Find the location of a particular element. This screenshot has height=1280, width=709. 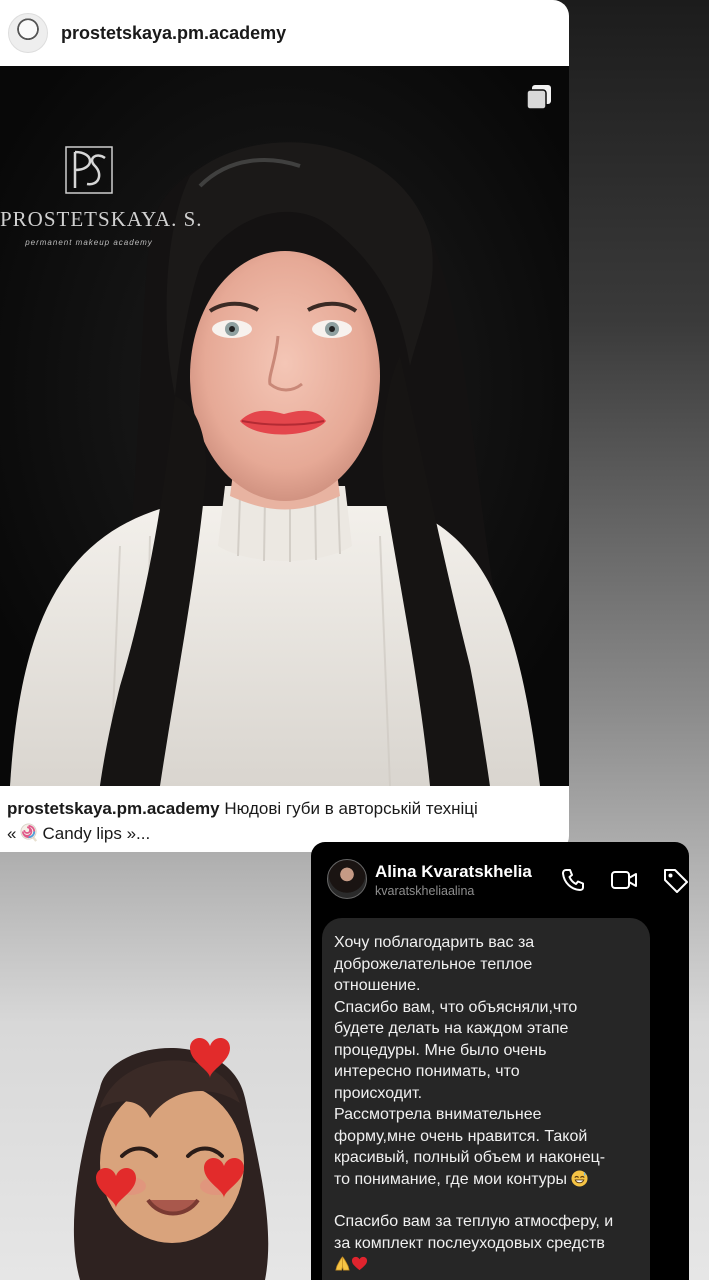

message-line: Спасибо вам, что объясняли,что is located at coordinates (456, 1007).